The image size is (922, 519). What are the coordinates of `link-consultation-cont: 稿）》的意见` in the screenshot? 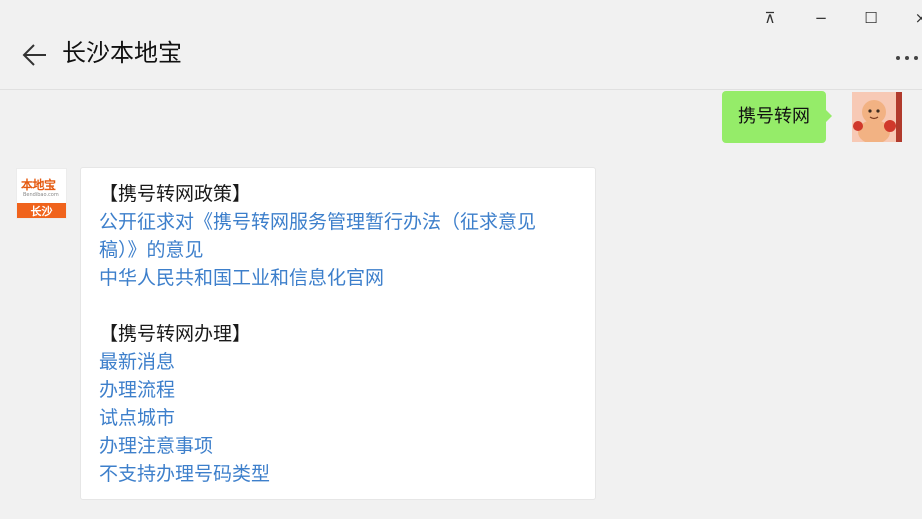 It's located at (338, 250).